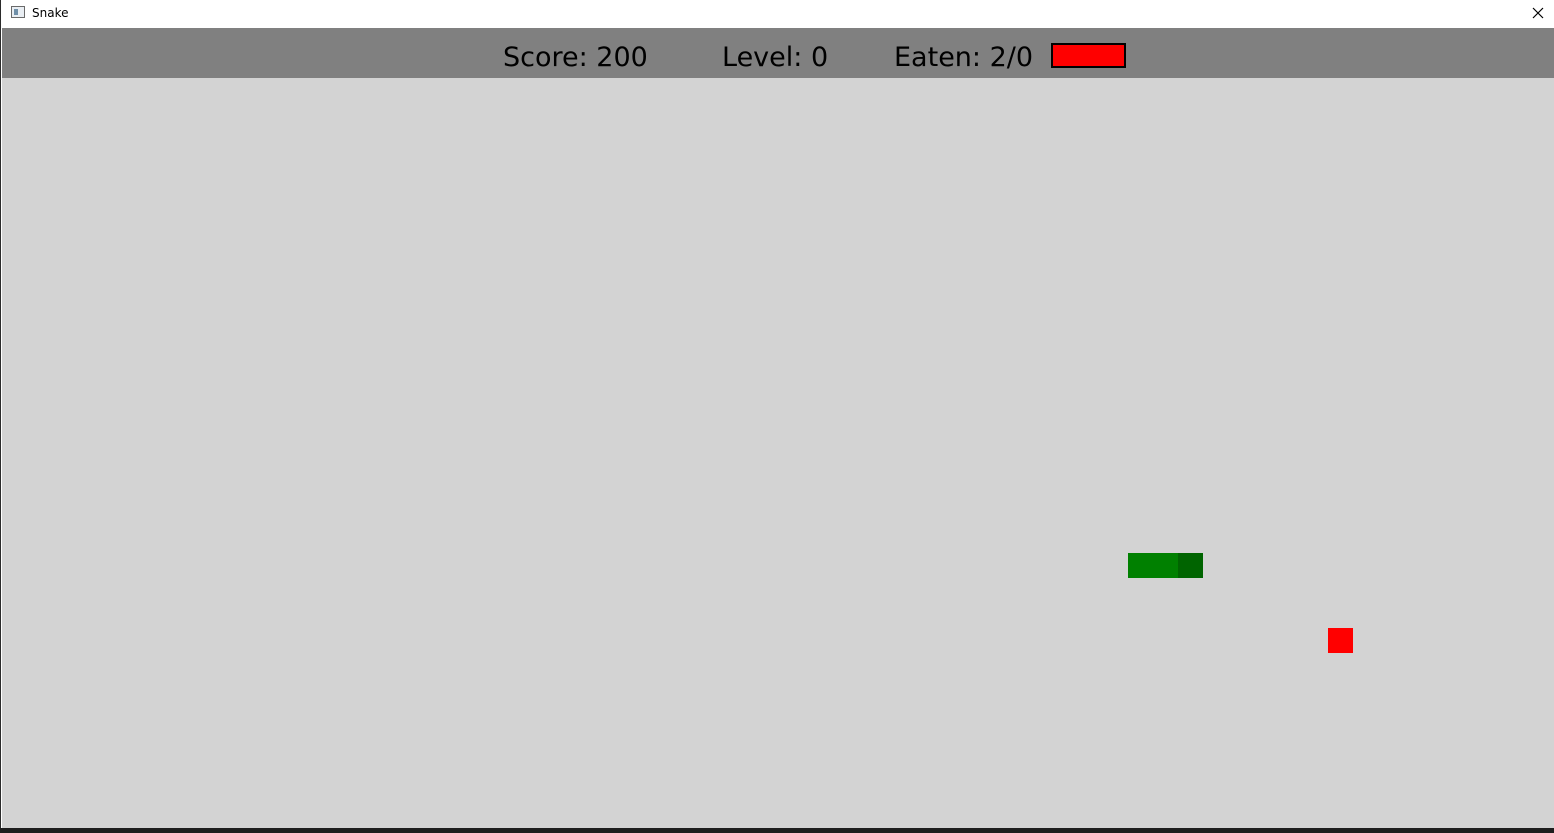  I want to click on background-console, so click(777, 830).